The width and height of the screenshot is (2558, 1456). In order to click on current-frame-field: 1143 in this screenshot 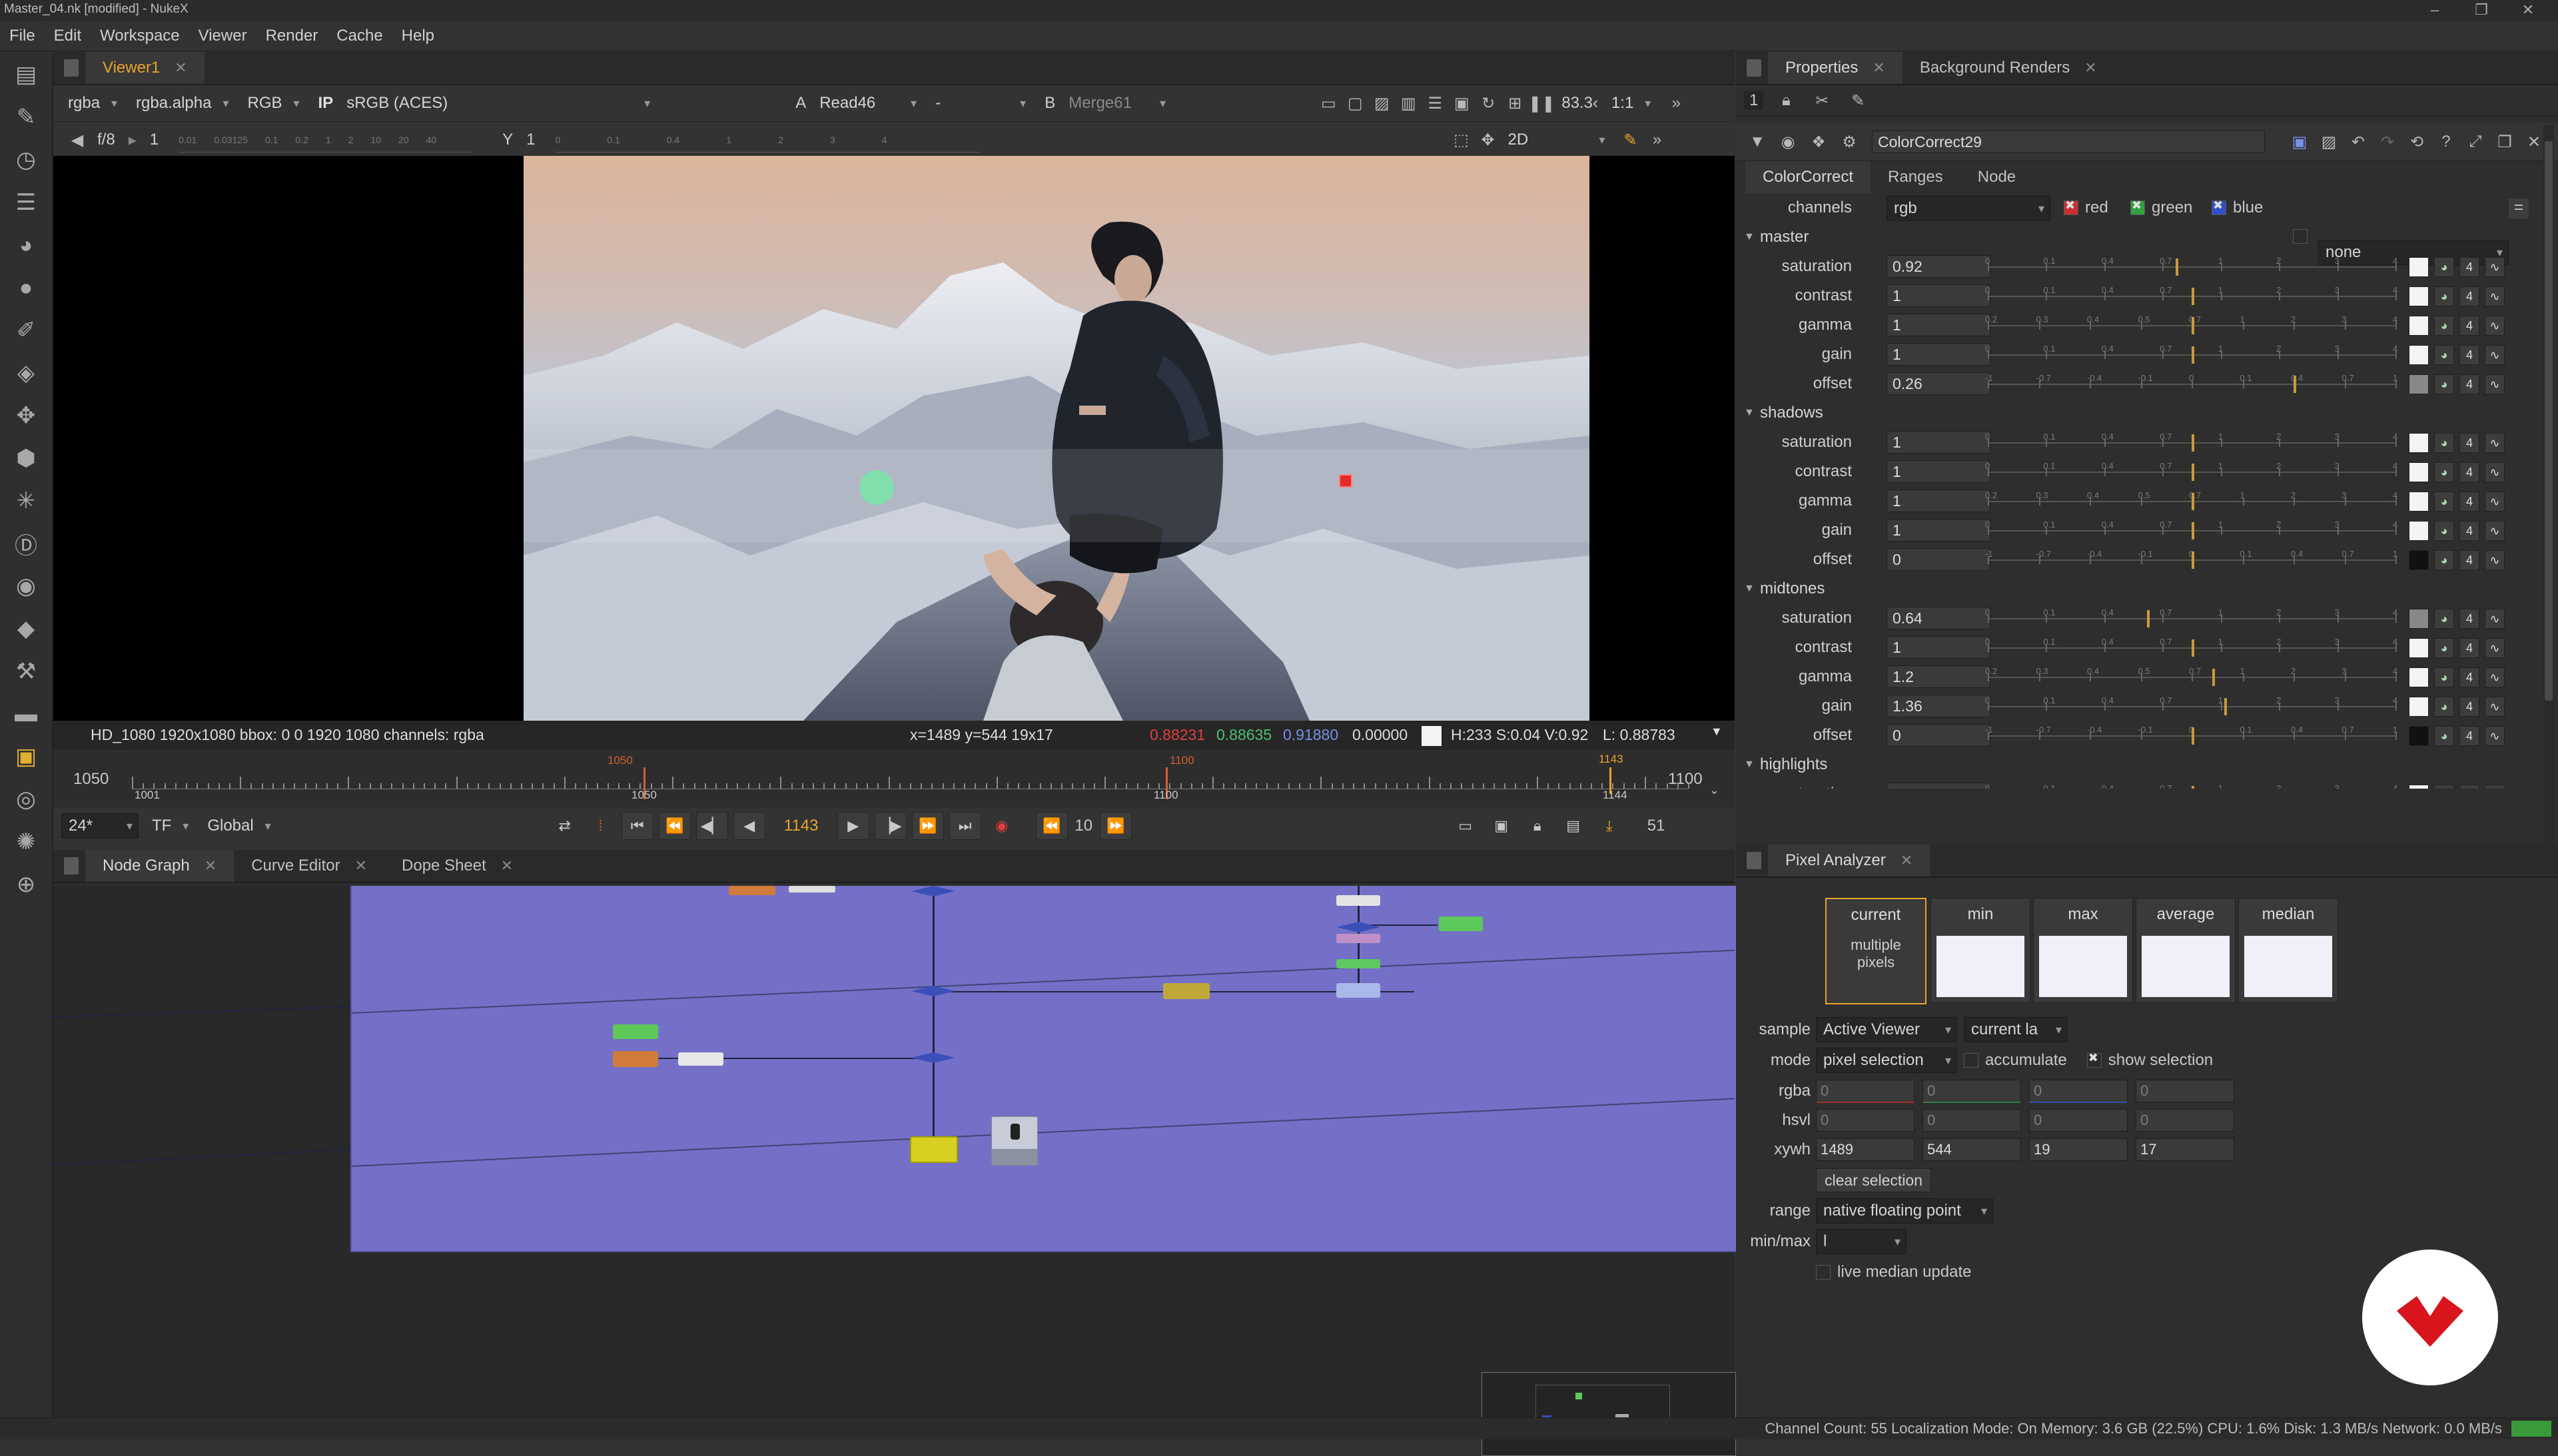, I will do `click(801, 826)`.